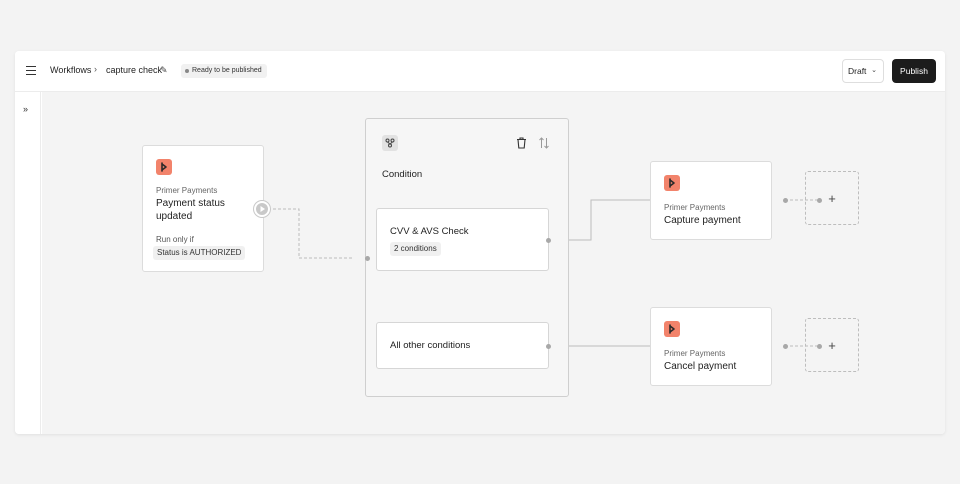 The image size is (960, 484). What do you see at coordinates (307, 233) in the screenshot?
I see `edge-trigger-to-condition` at bounding box center [307, 233].